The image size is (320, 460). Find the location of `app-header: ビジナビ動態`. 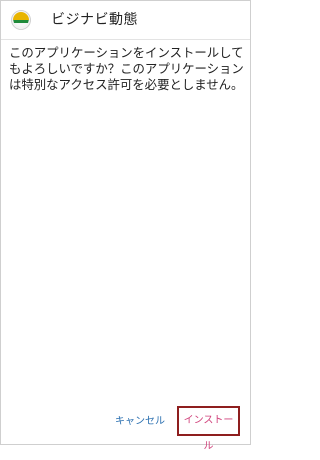

app-header: ビジナビ動態 is located at coordinates (125, 20).